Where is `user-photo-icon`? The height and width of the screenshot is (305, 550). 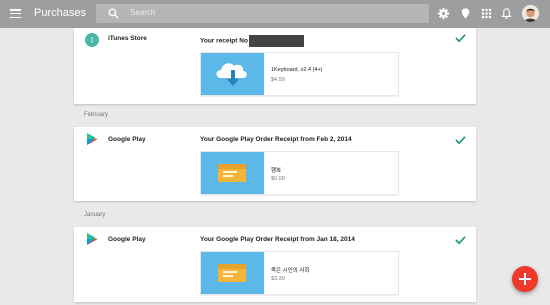 user-photo-icon is located at coordinates (530, 13).